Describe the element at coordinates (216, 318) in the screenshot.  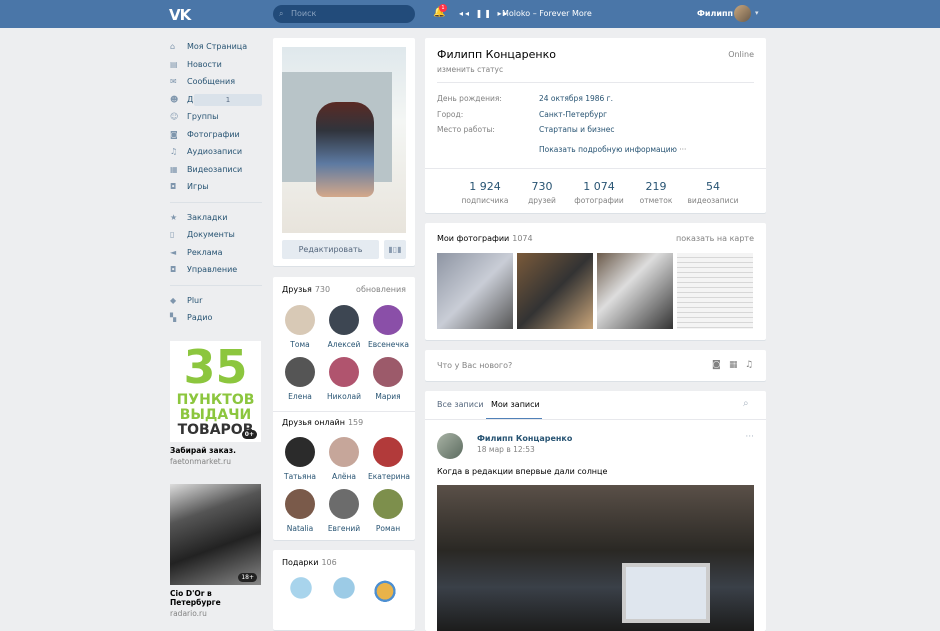
I see `sidebar-item: ▚ Радио` at that location.